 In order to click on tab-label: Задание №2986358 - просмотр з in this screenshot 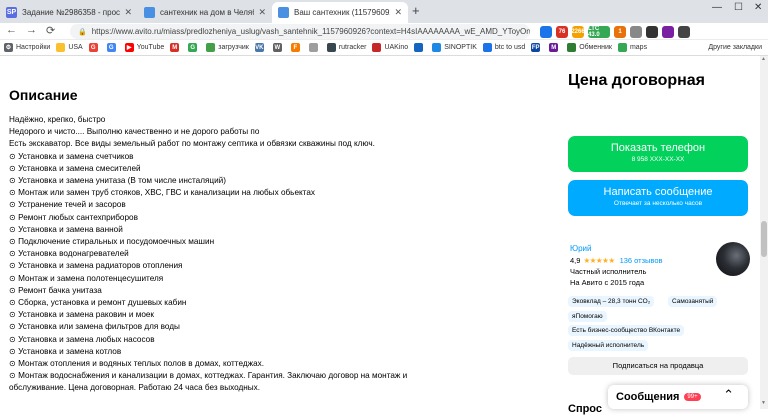, I will do `click(71, 12)`.